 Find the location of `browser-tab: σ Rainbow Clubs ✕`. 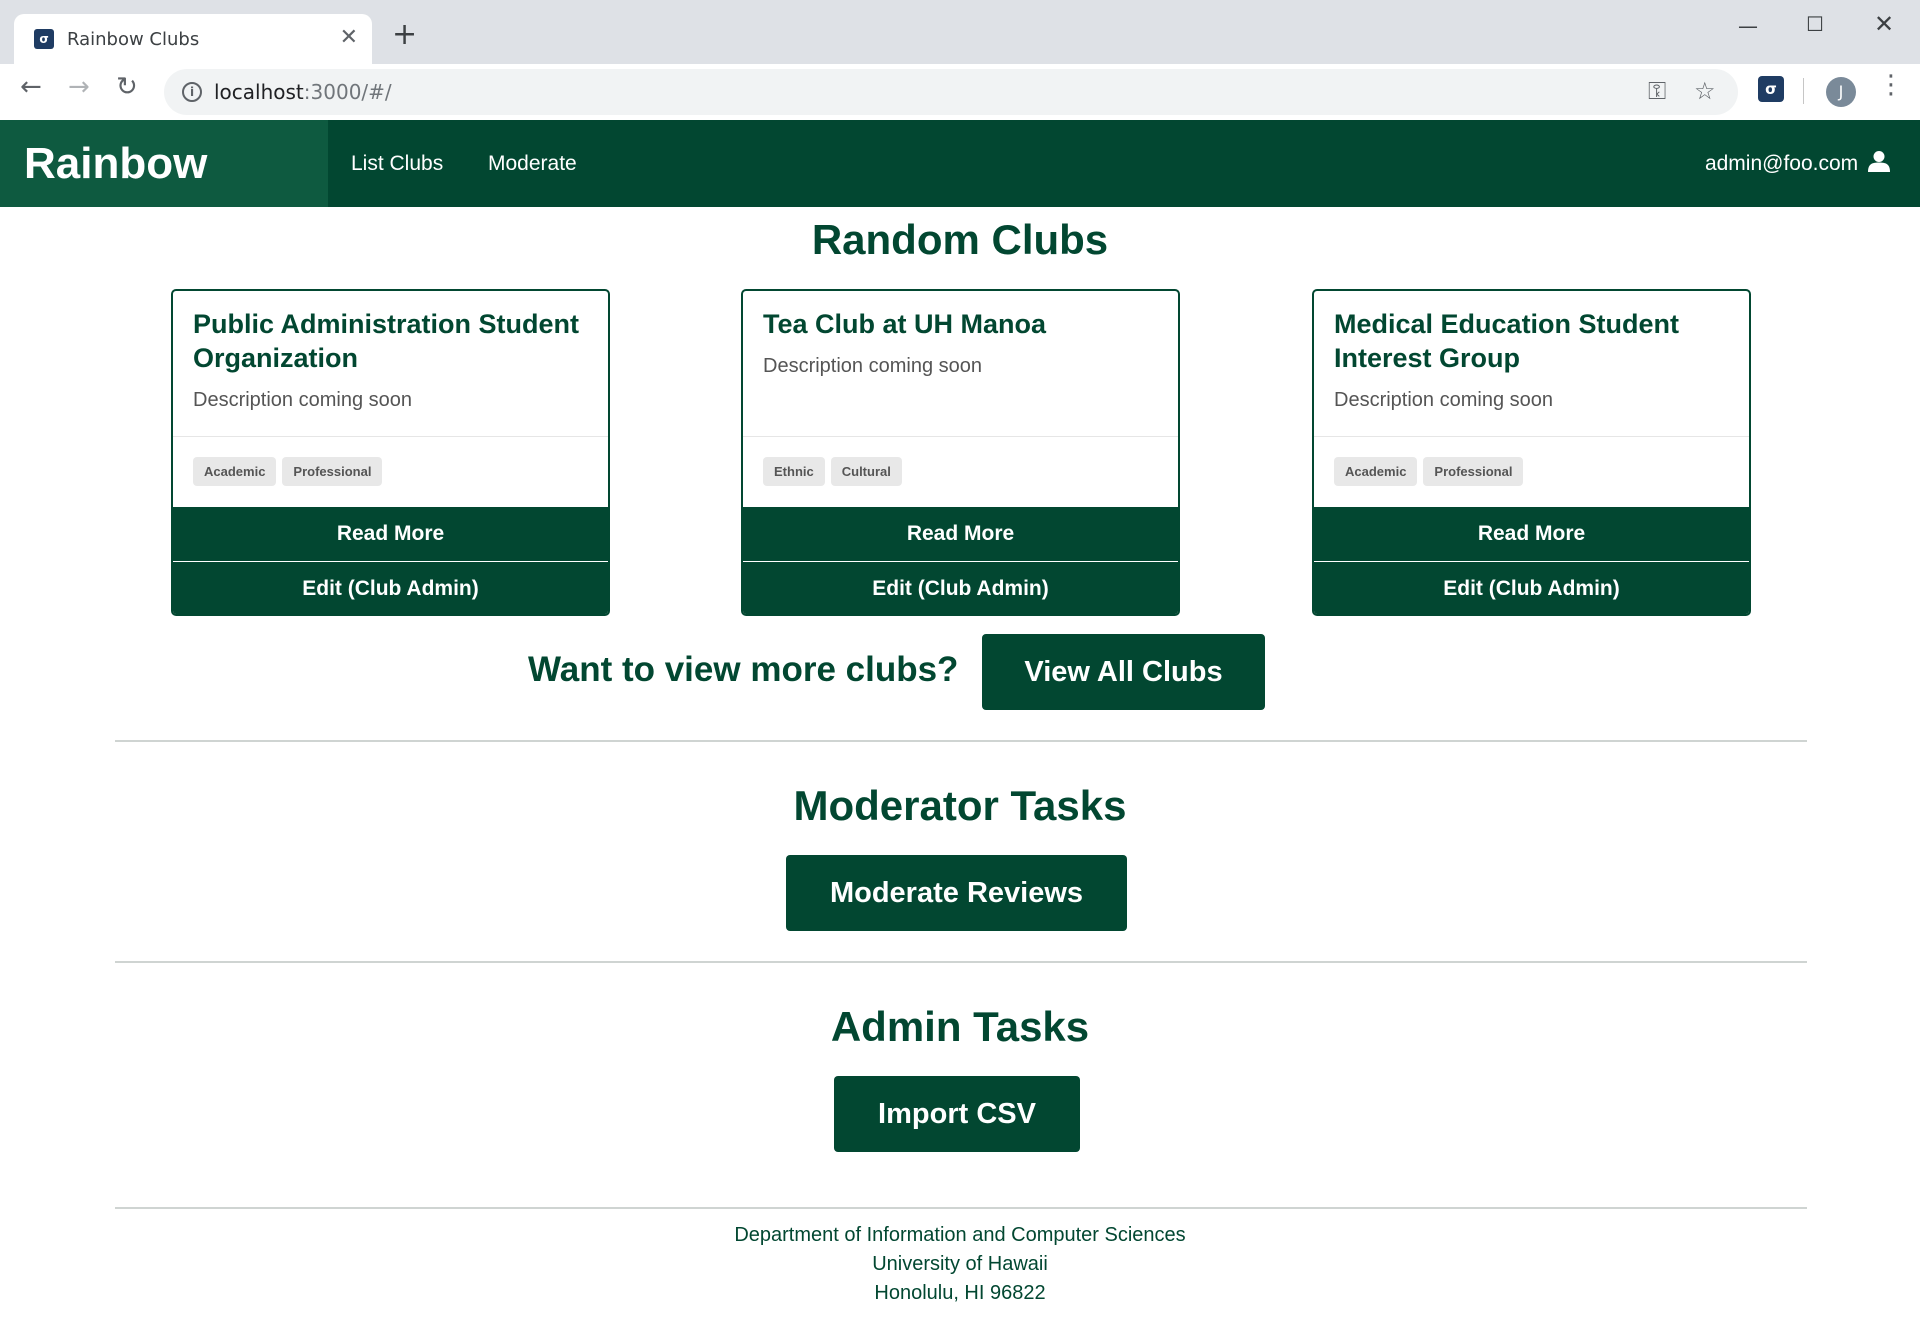

browser-tab: σ Rainbow Clubs ✕ is located at coordinates (193, 39).